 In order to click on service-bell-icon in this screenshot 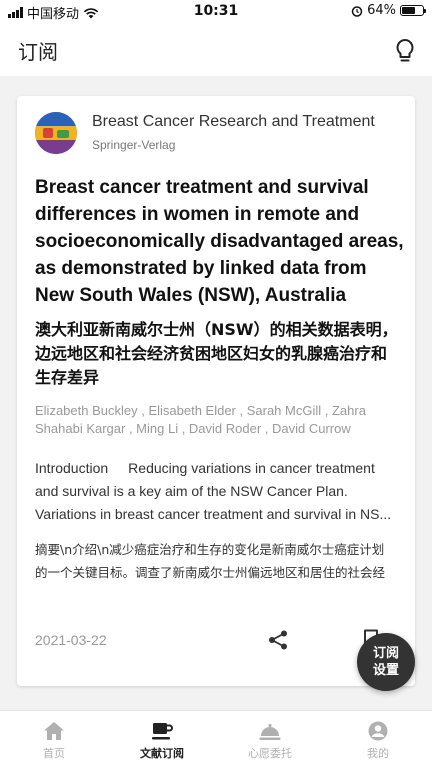, I will do `click(270, 732)`.